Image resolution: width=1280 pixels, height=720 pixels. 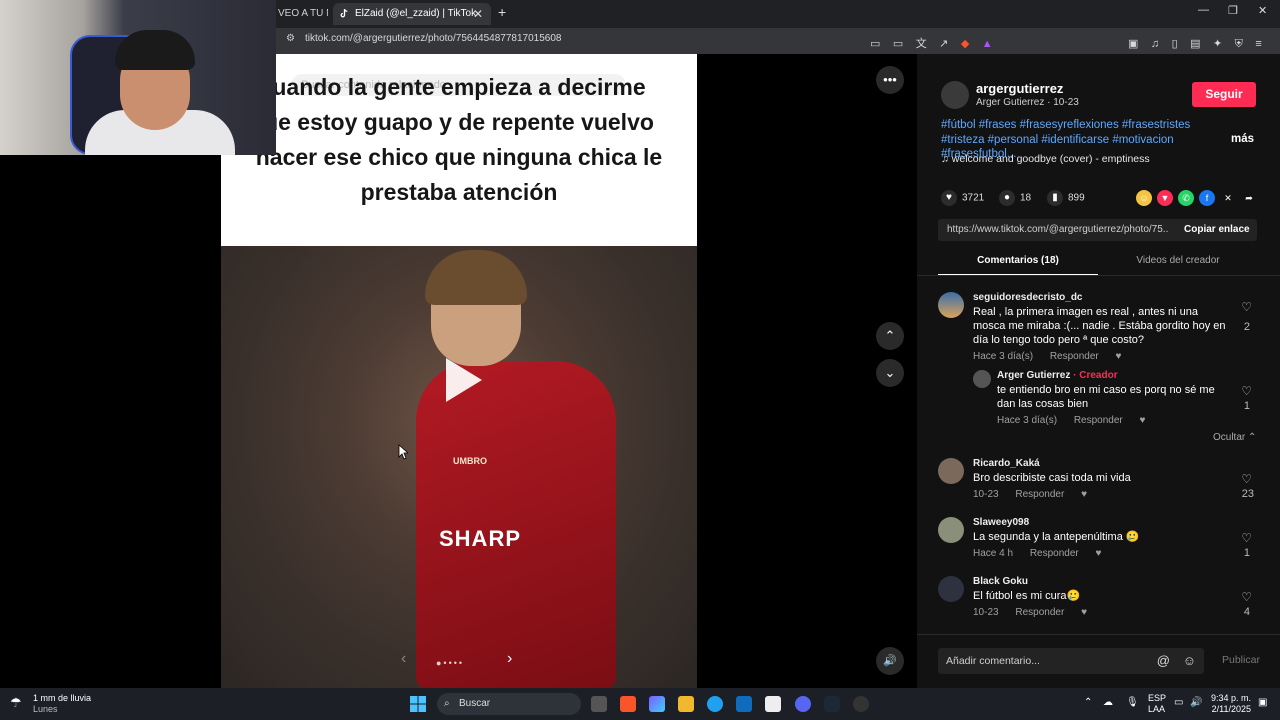 I want to click on taskbar-search: ⌕ Buscar, so click(x=509, y=704).